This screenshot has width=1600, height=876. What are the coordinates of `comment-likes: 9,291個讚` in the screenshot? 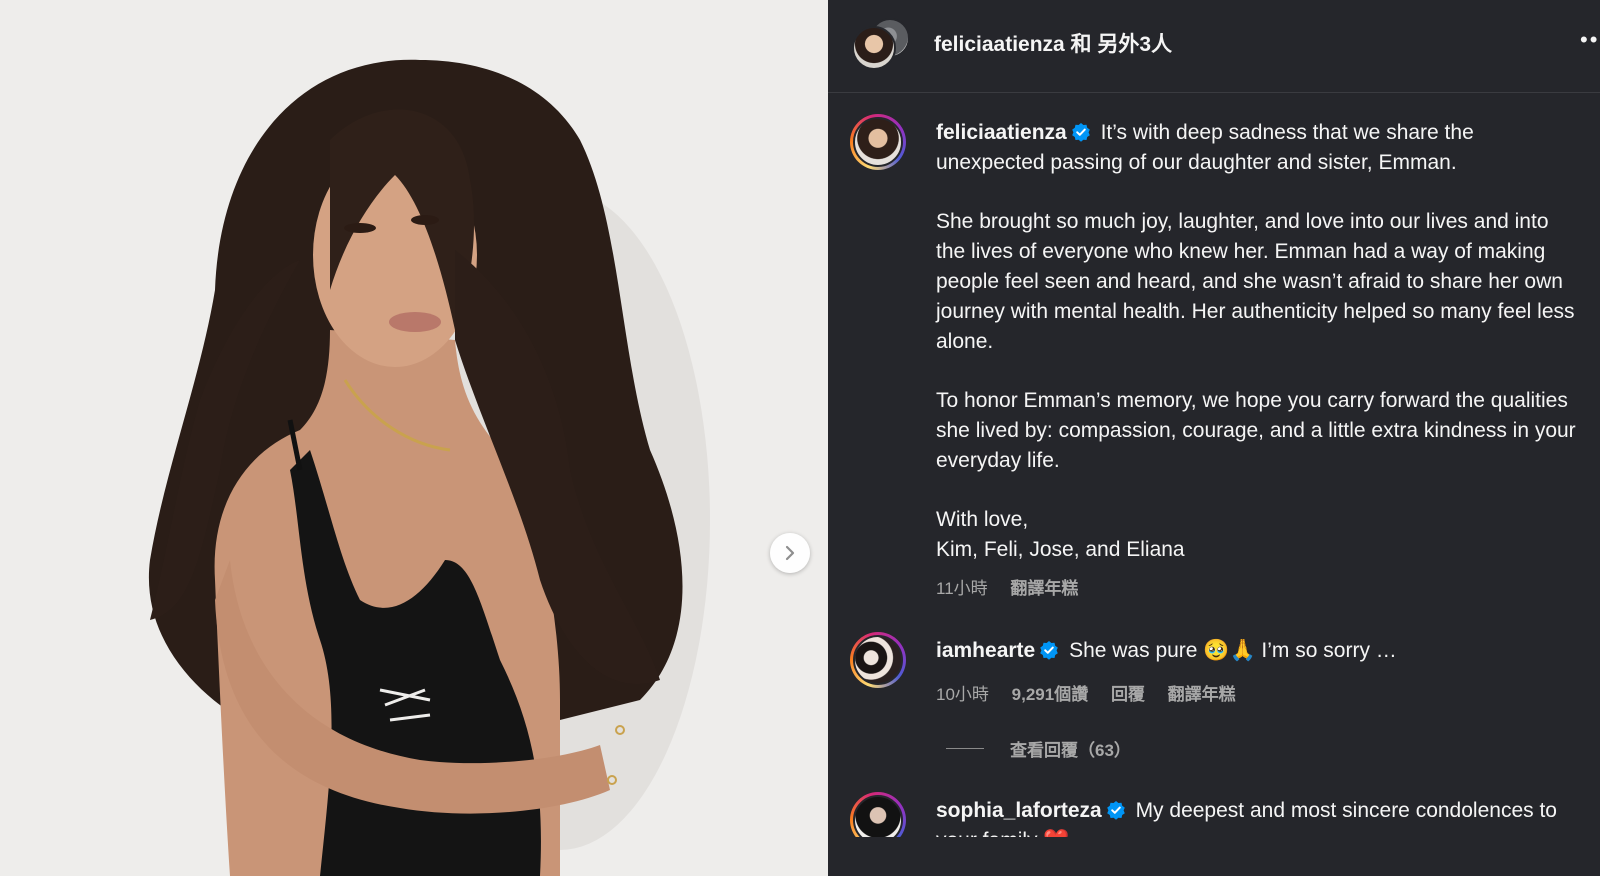 It's located at (1050, 694).